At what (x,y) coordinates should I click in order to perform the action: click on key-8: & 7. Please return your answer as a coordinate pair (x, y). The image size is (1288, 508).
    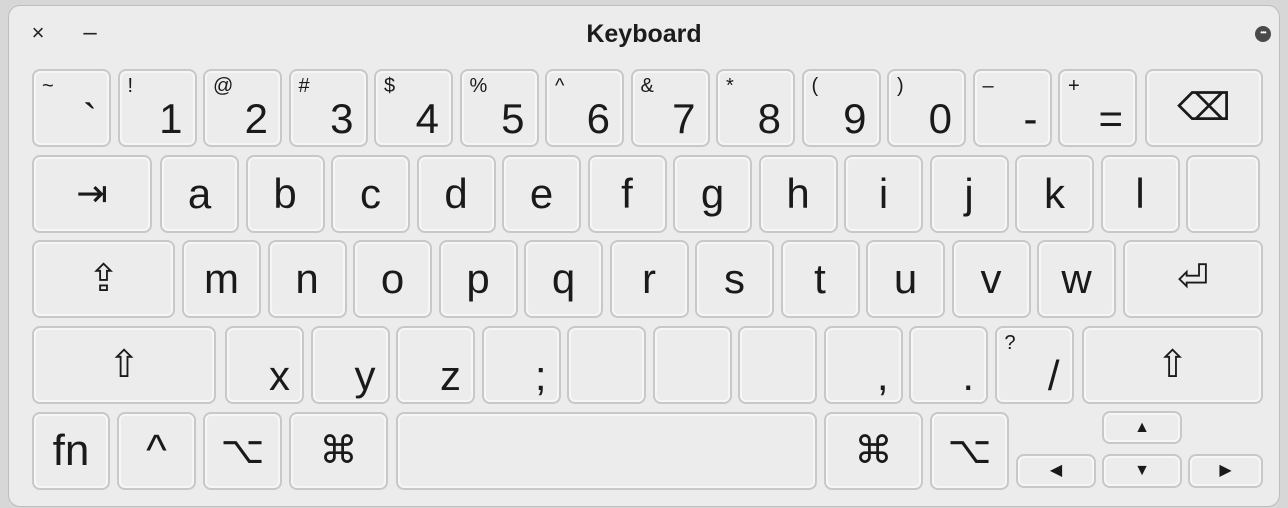
    Looking at the image, I should click on (670, 108).